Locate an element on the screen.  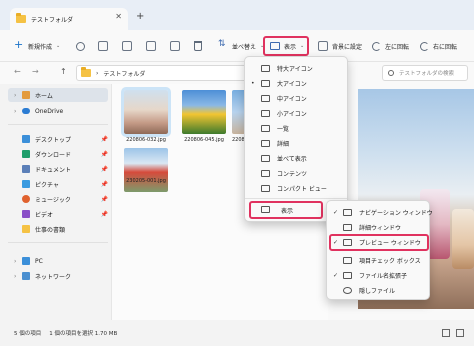
new-button: 新規作成 ⌄ is located at coordinates (37, 46).